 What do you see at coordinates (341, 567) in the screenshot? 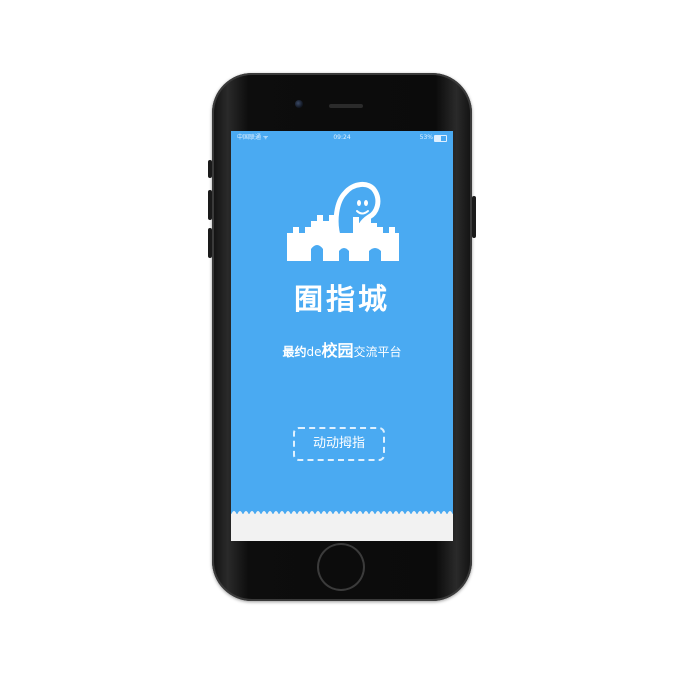
I see `home-button` at bounding box center [341, 567].